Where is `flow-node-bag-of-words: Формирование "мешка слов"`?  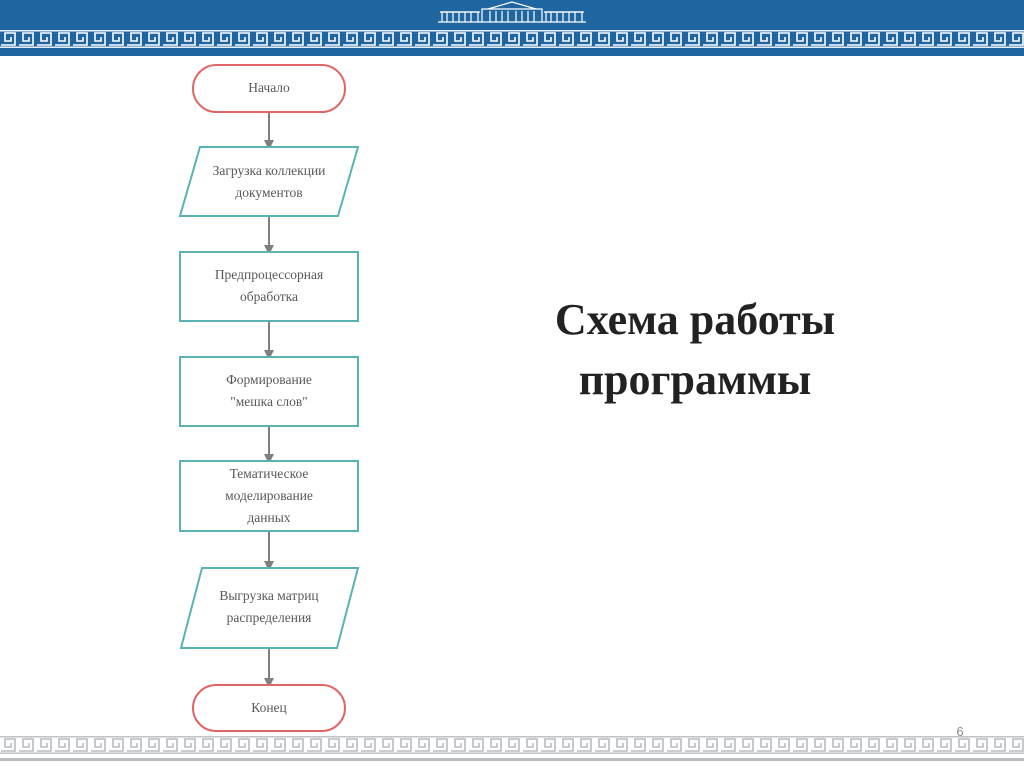
flow-node-bag-of-words: Формирование "мешка слов" is located at coordinates (269, 391).